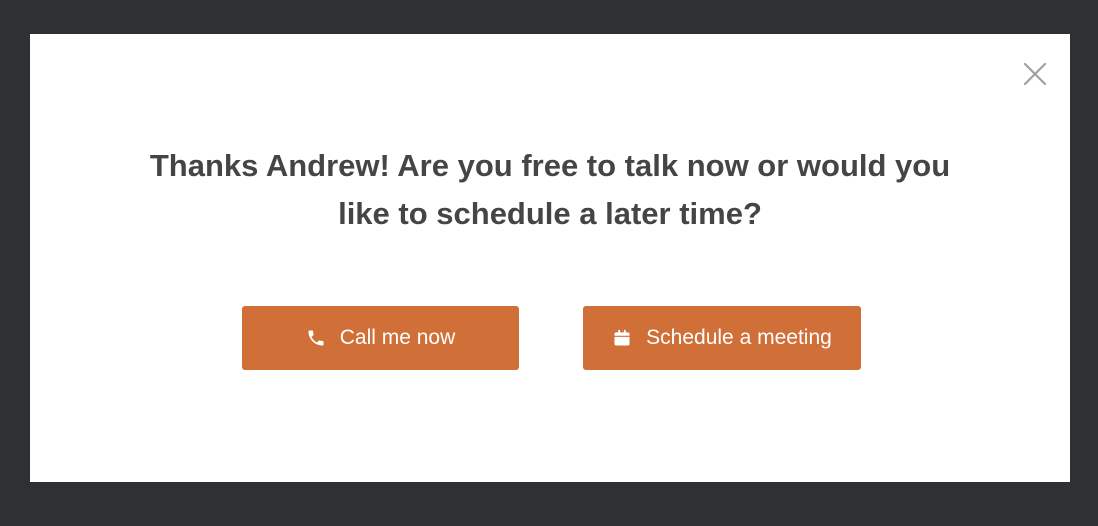  I want to click on schedule-meeting-label: Schedule a meeting, so click(739, 337).